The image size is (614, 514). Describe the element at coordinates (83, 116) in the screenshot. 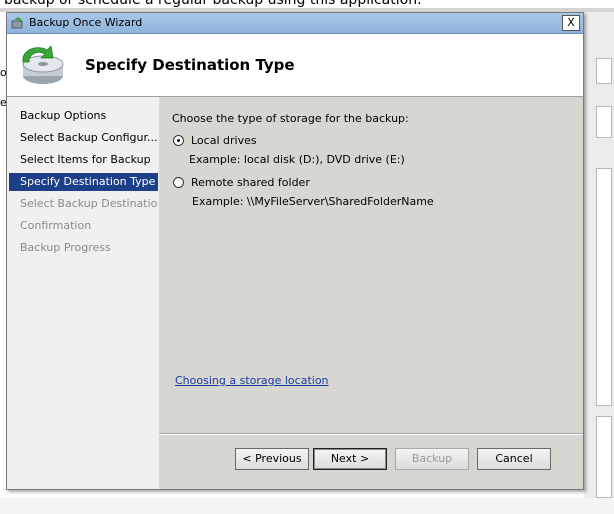

I see `nav-step-backup-options: Backup Options` at that location.